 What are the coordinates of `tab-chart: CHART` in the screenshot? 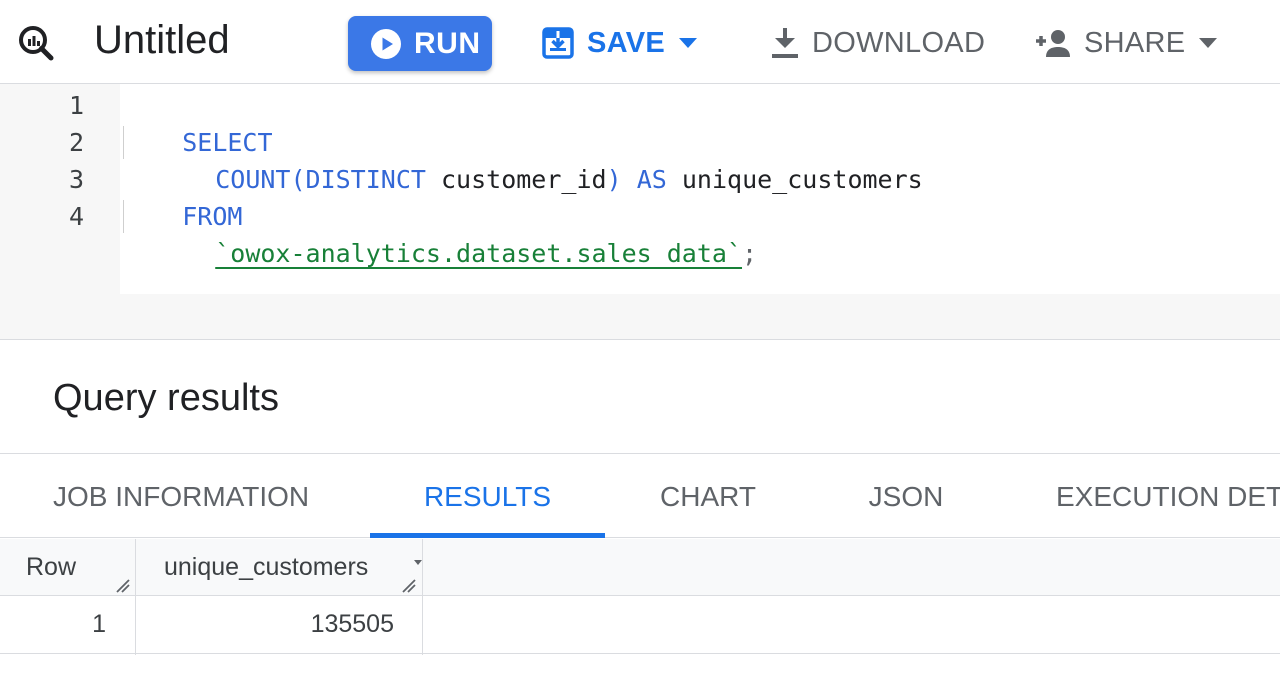 It's located at (708, 496).